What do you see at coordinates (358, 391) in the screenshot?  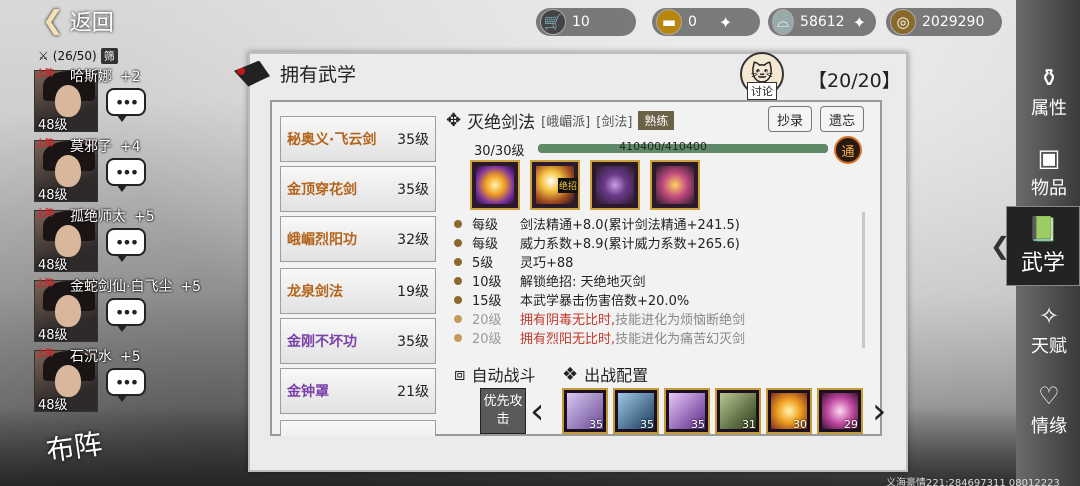 I see `list-item: 金钟罩 21级` at bounding box center [358, 391].